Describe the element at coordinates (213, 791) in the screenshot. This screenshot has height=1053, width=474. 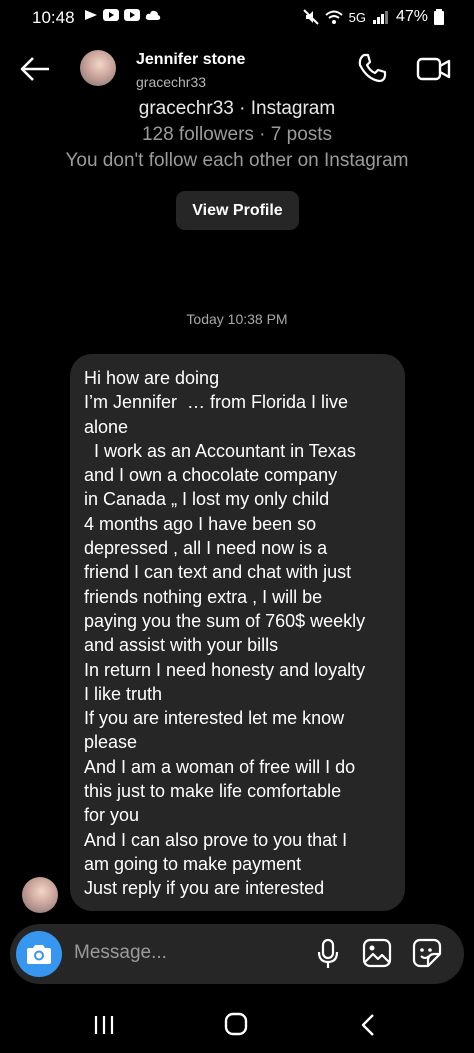
I see `message-line: this just to make life comfortable` at that location.